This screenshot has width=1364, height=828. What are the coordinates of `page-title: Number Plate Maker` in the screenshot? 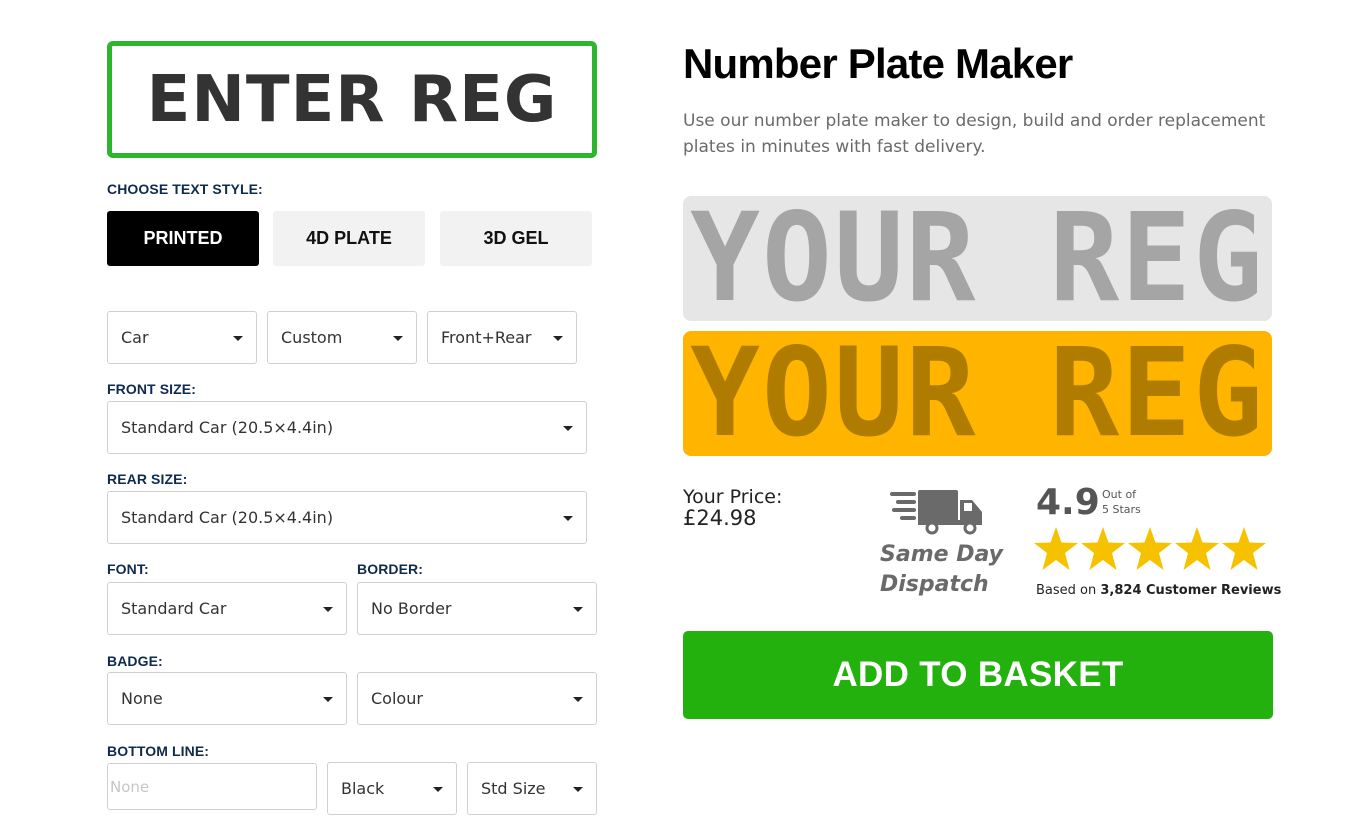 It's located at (878, 63).